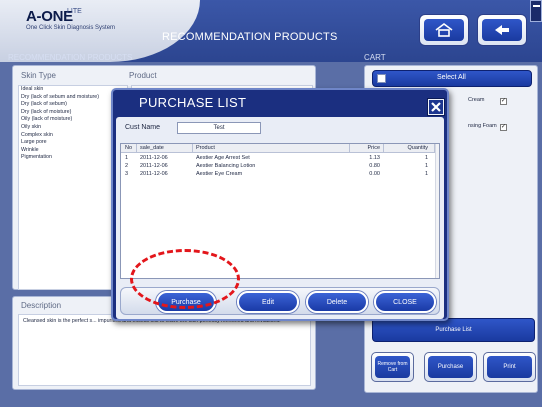 This screenshot has width=542, height=407. What do you see at coordinates (185, 279) in the screenshot?
I see `highlight-annotation` at bounding box center [185, 279].